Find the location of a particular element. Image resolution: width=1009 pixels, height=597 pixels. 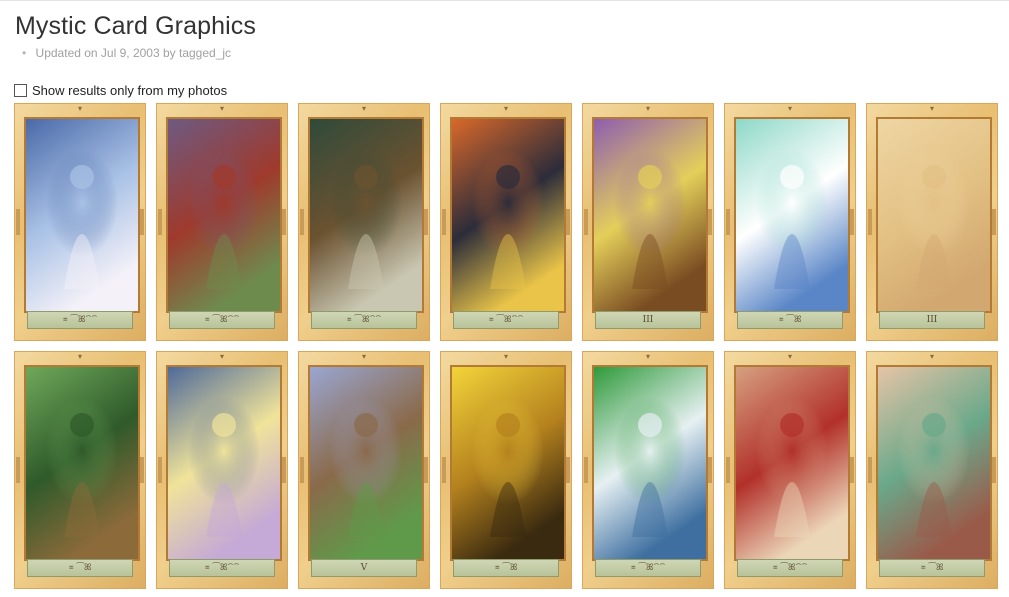

top-border is located at coordinates (504, 0).